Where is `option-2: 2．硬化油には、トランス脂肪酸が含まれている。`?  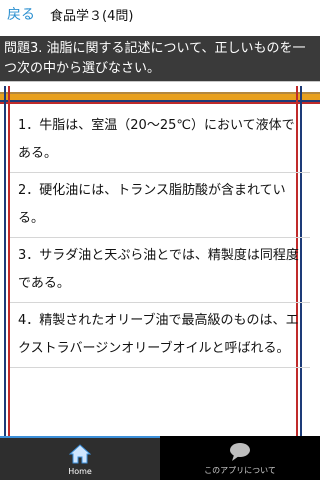 option-2: 2．硬化油には、トランス脂肪酸が含まれている。 is located at coordinates (160, 205).